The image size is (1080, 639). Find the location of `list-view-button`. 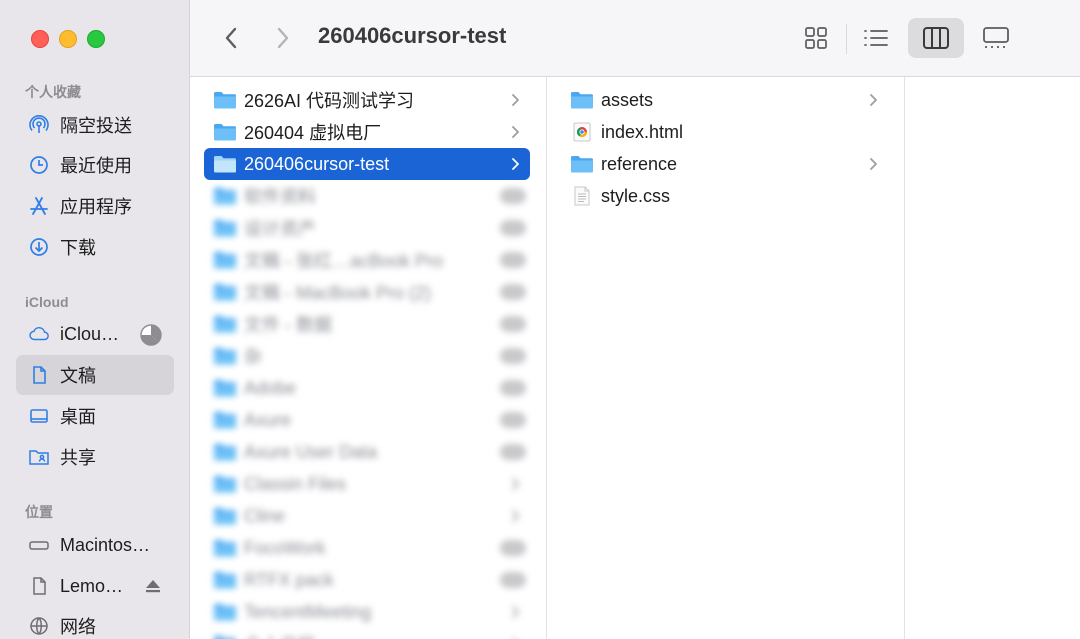

list-view-button is located at coordinates (876, 38).